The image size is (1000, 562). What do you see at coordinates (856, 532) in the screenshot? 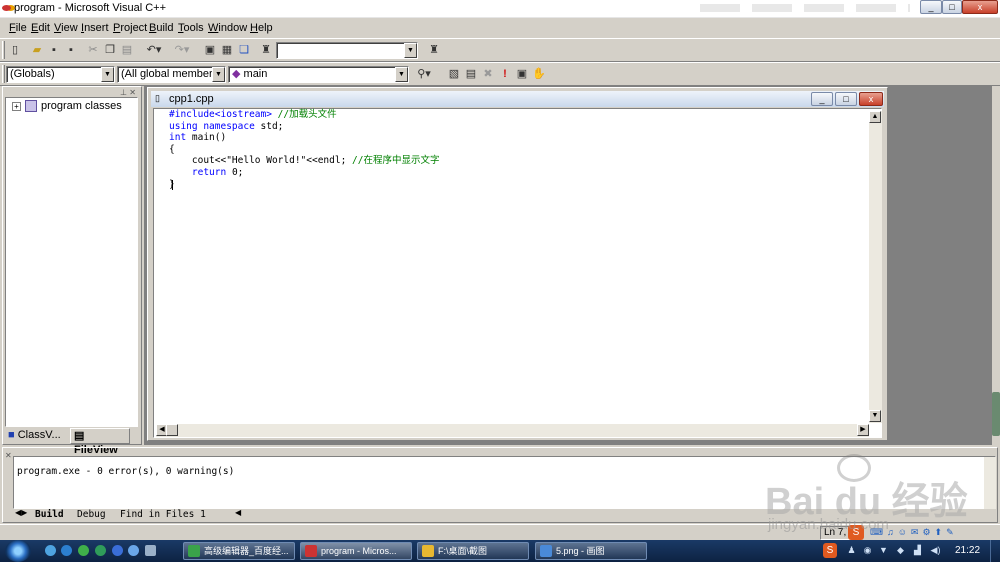
I see `ime-icon: S` at bounding box center [856, 532].